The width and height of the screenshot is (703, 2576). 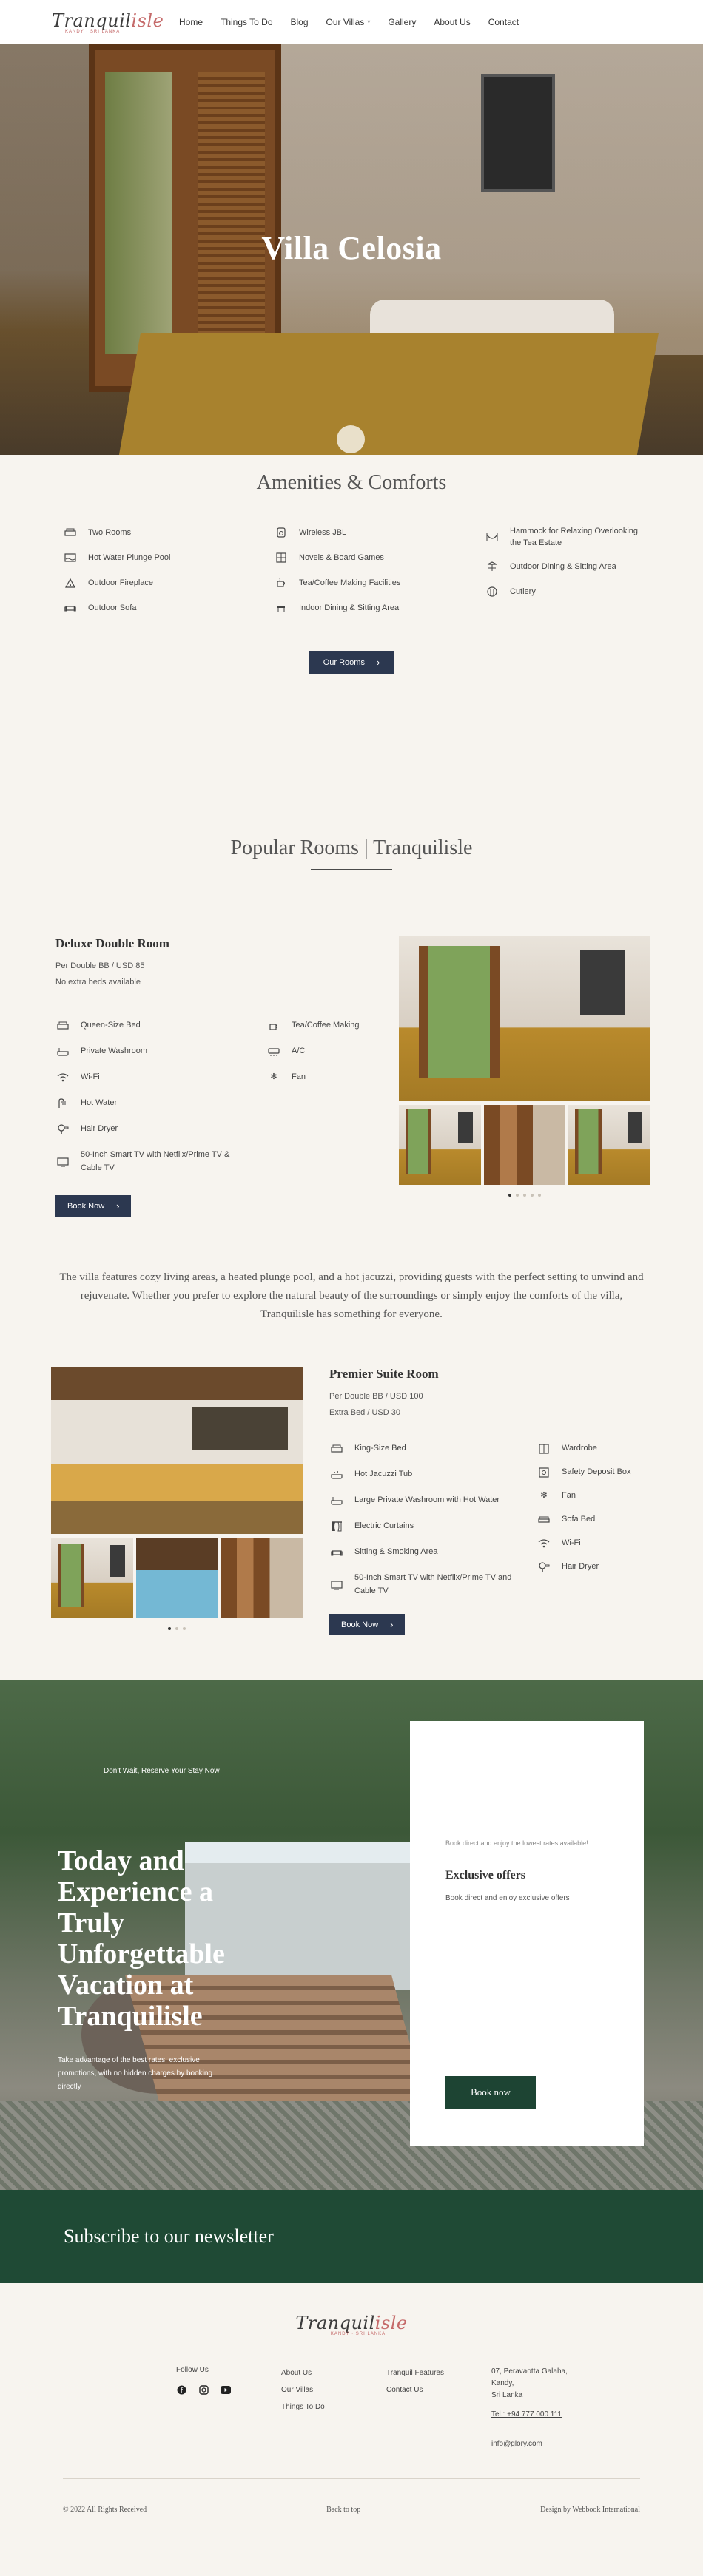 What do you see at coordinates (203, 2389) in the screenshot?
I see `instagram-icon` at bounding box center [203, 2389].